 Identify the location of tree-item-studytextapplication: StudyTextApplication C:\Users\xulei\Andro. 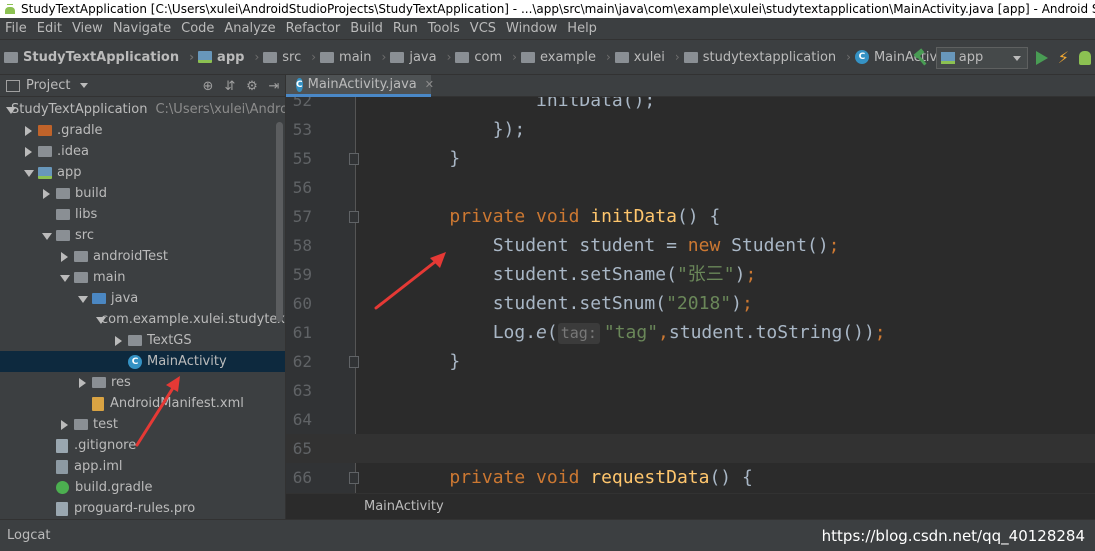
(142, 109).